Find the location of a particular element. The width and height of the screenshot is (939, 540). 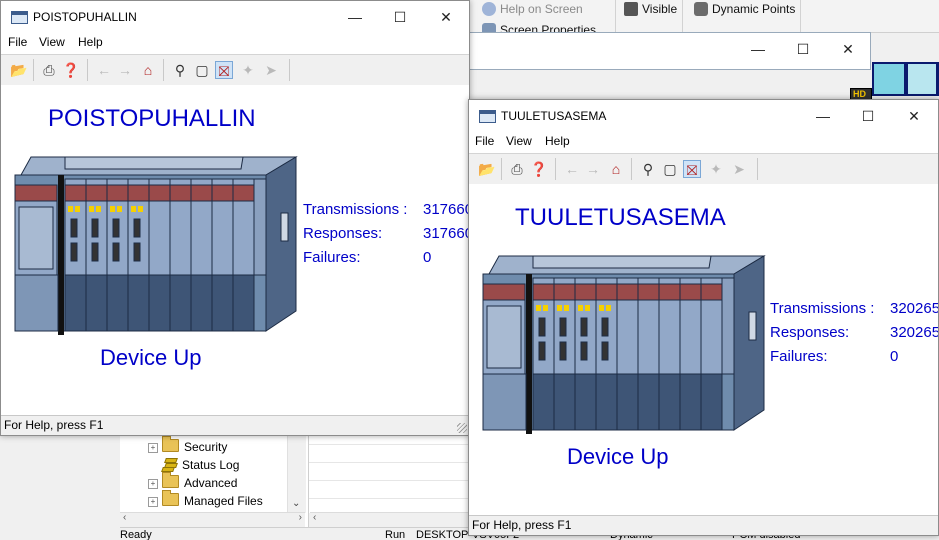

tree-item-security: + Security is located at coordinates (187, 446).